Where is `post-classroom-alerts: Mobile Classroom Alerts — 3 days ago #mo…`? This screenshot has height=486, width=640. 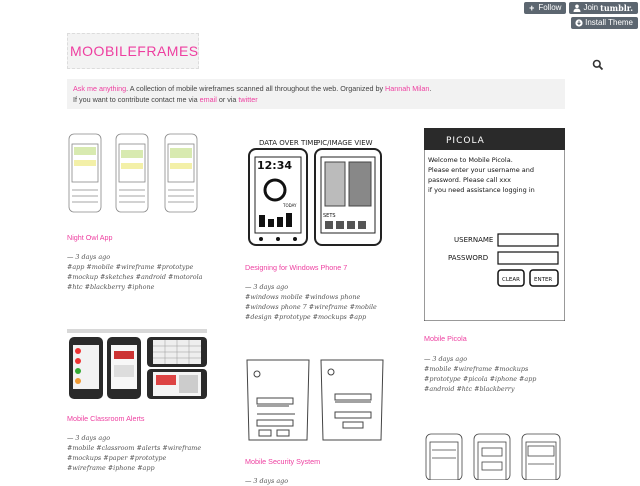
post-classroom-alerts: Mobile Classroom Alerts — 3 days ago #mo… is located at coordinates (137, 404).